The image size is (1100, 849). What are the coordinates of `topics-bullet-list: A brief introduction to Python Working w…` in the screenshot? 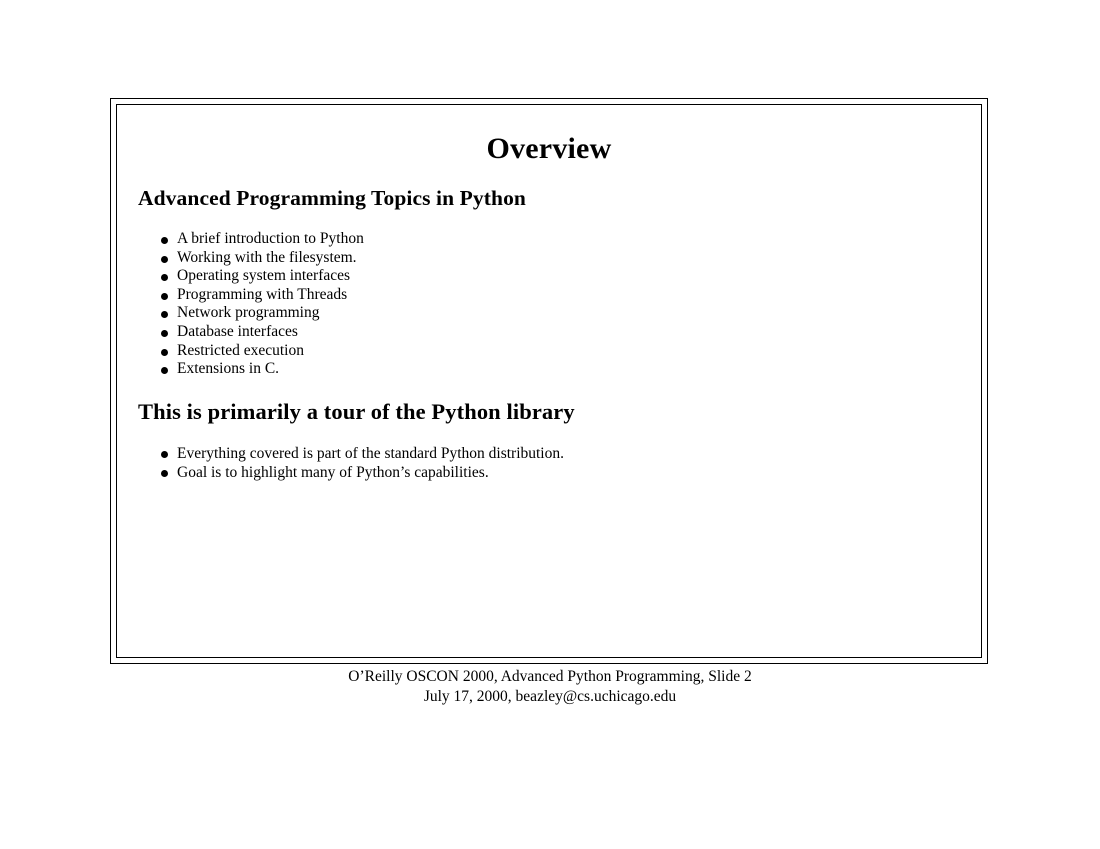 It's located at (262, 304).